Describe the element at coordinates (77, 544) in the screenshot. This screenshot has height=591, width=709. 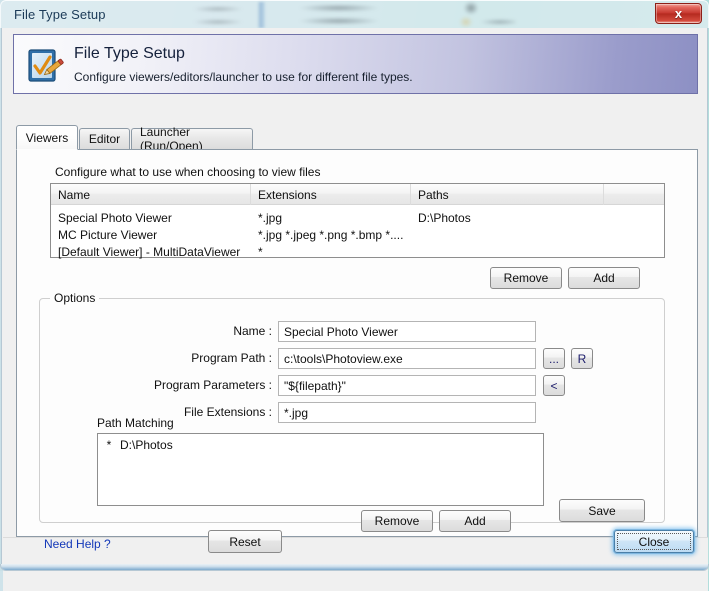
I see `need-help-link: Need Help ?` at that location.